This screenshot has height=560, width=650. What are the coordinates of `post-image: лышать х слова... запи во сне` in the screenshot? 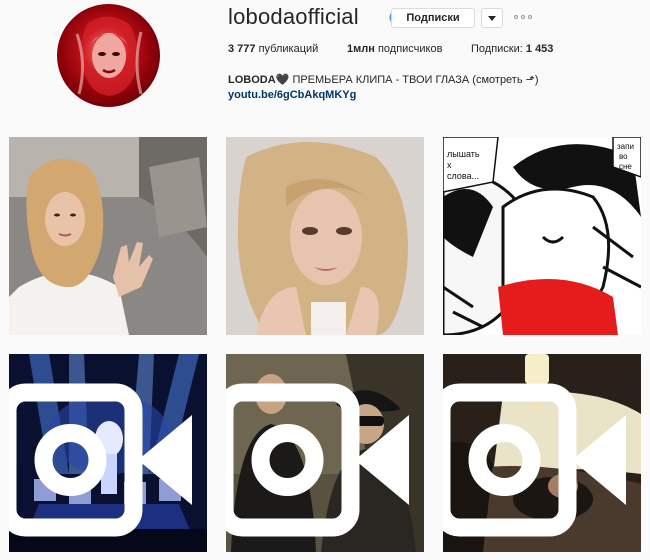 It's located at (542, 236).